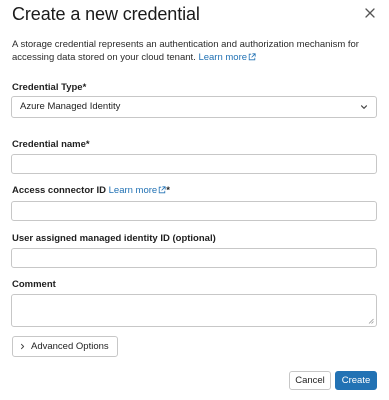 The image size is (389, 400). What do you see at coordinates (34, 284) in the screenshot?
I see `comment-label: Comment` at bounding box center [34, 284].